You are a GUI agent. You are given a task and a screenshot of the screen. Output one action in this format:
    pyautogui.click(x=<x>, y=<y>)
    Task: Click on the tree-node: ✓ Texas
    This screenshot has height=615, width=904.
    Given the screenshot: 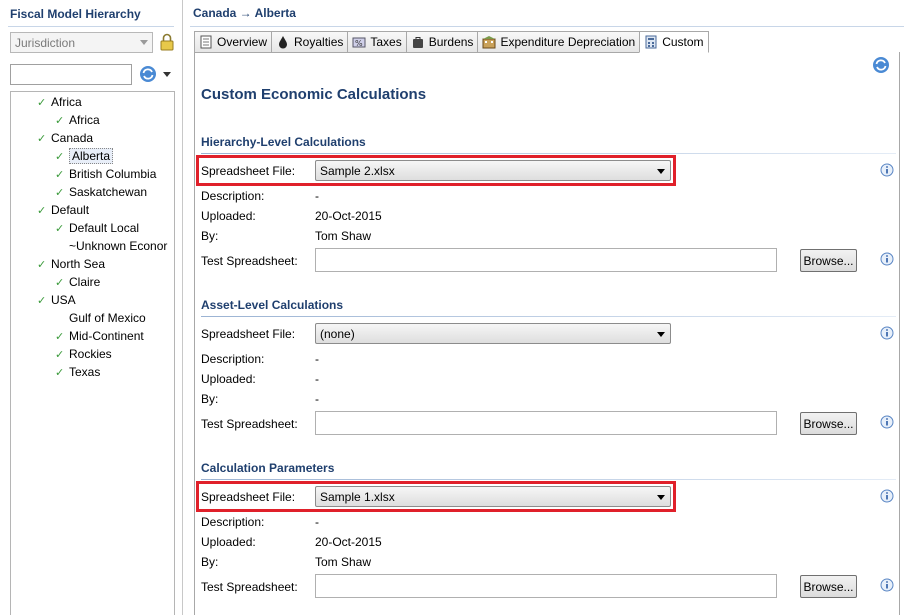 What is the action you would take?
    pyautogui.click(x=77, y=372)
    